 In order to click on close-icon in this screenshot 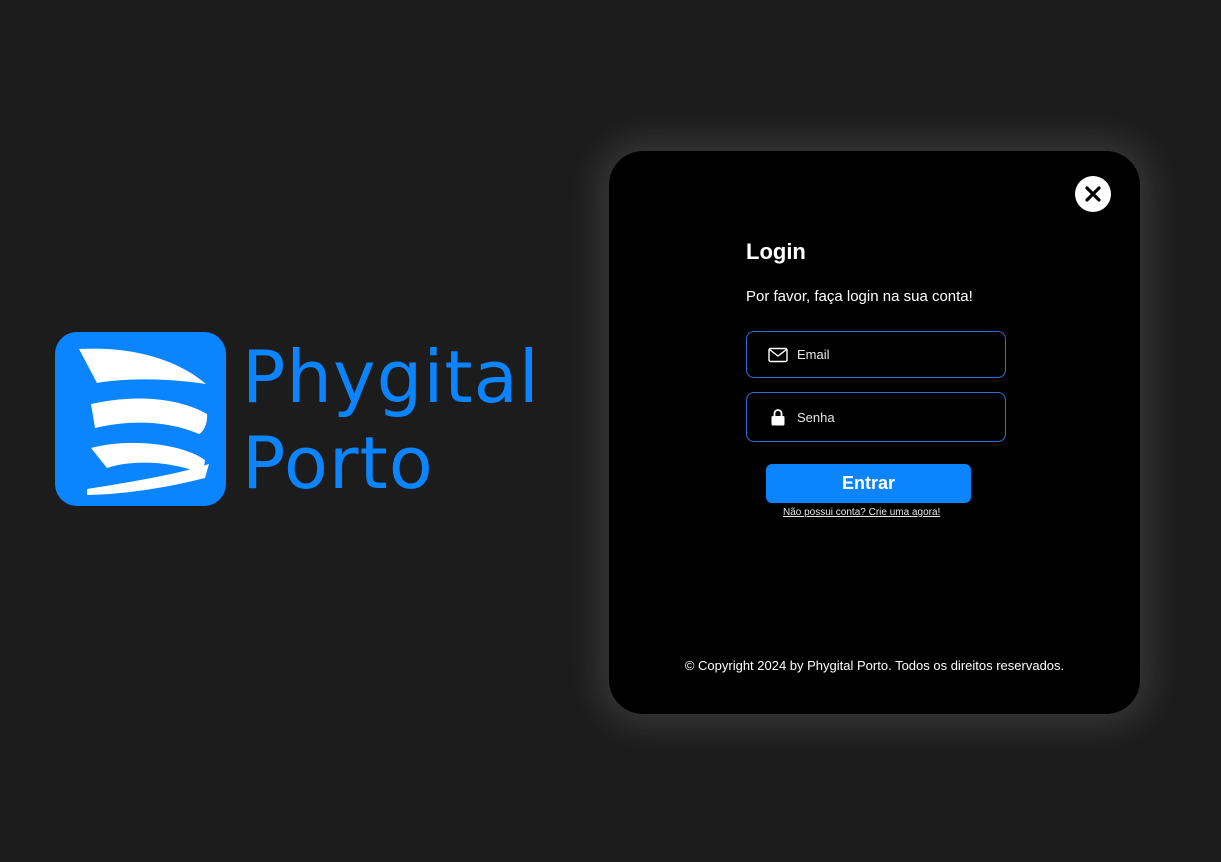, I will do `click(1093, 194)`.